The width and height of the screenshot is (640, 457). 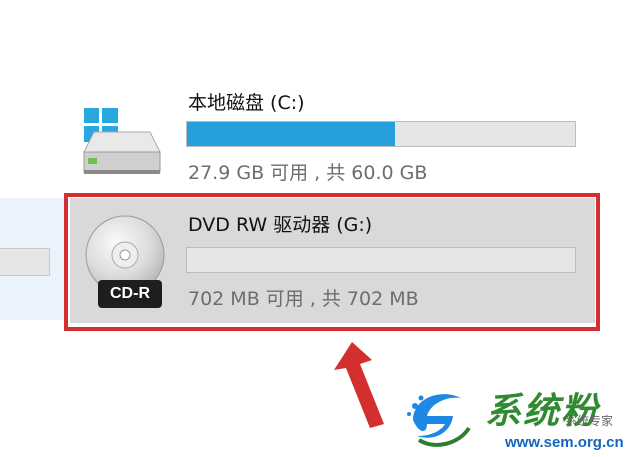 What do you see at coordinates (589, 421) in the screenshot?
I see `watermark-subtitle: 系统专家` at bounding box center [589, 421].